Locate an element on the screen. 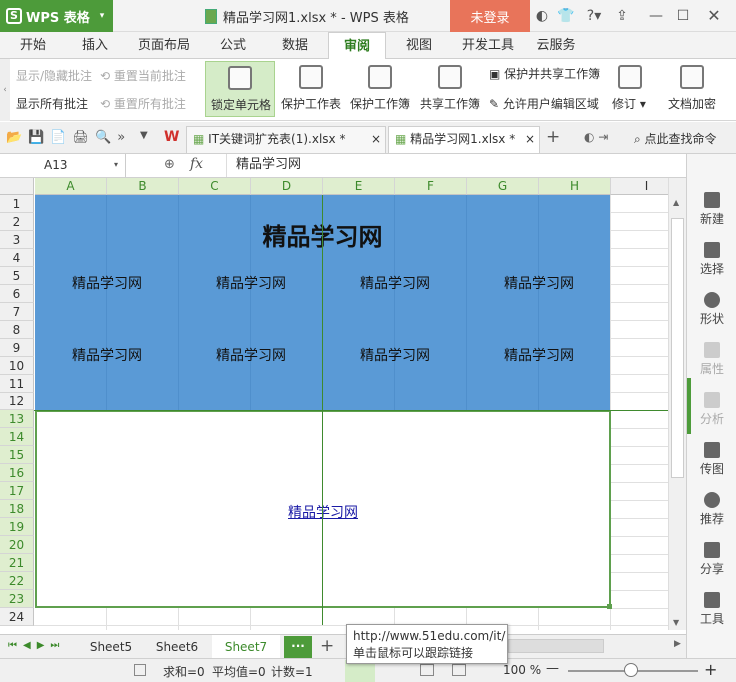 This screenshot has width=736, height=682. row-header: 21 is located at coordinates (17, 563).